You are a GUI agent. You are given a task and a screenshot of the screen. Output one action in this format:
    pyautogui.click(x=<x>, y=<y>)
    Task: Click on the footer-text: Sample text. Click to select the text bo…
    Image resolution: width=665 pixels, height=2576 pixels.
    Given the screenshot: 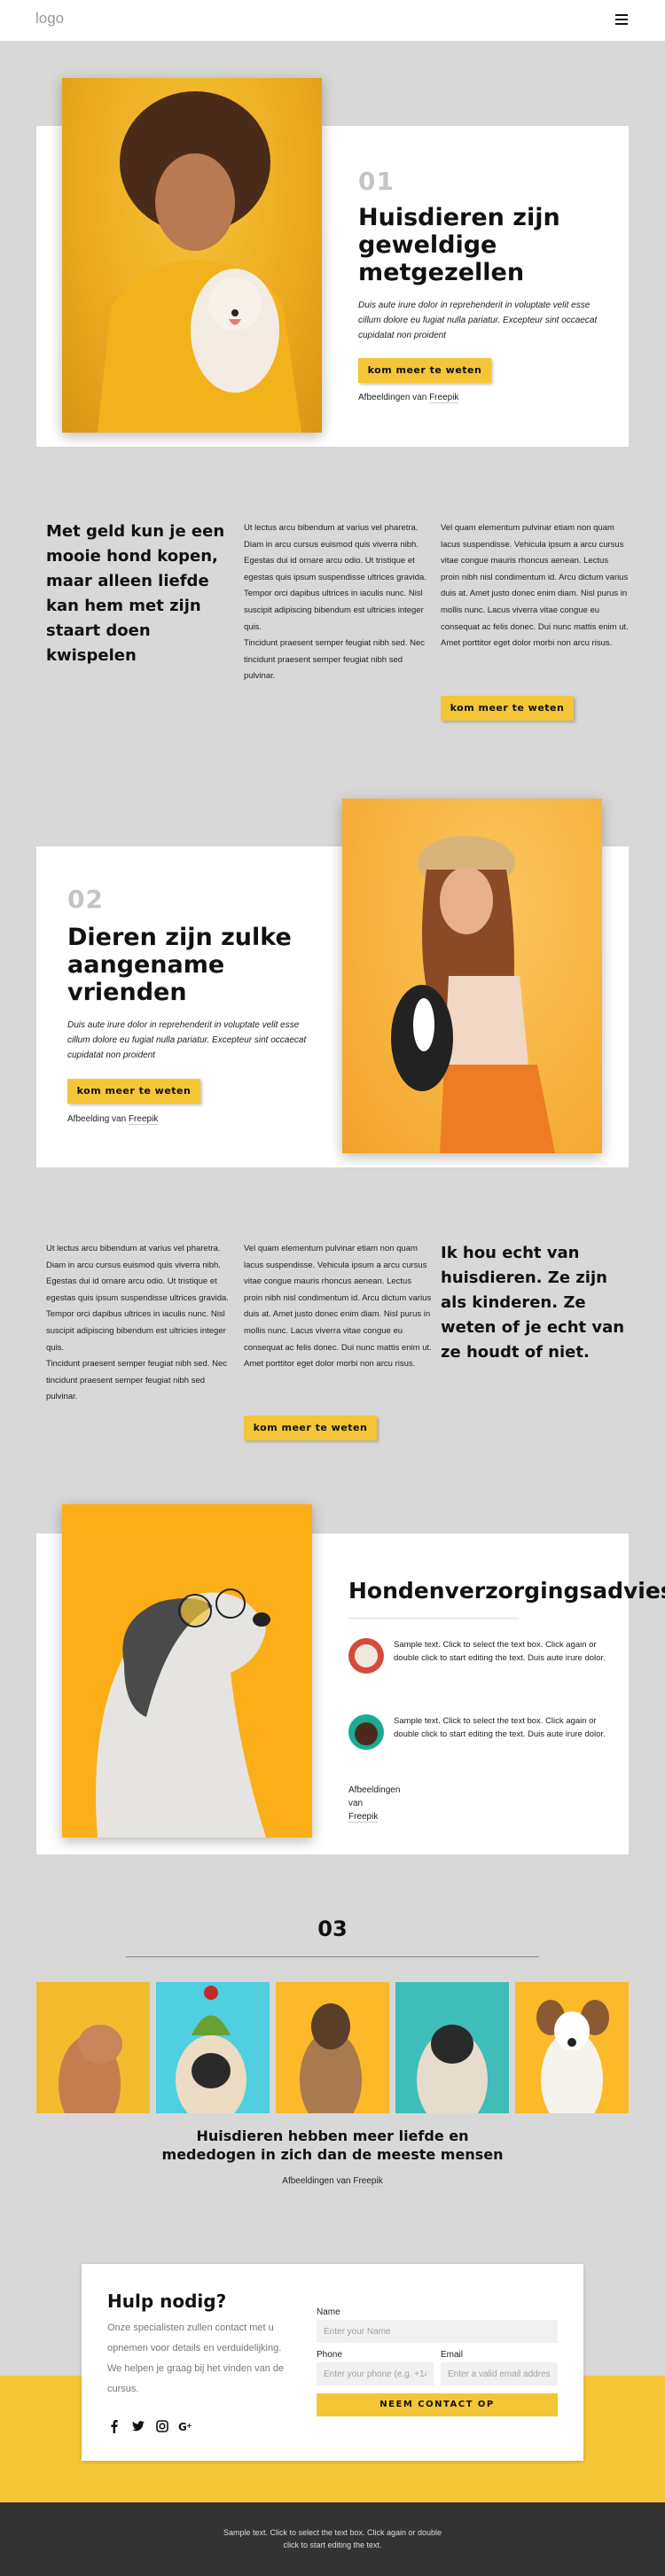 What is the action you would take?
    pyautogui.click(x=332, y=2538)
    